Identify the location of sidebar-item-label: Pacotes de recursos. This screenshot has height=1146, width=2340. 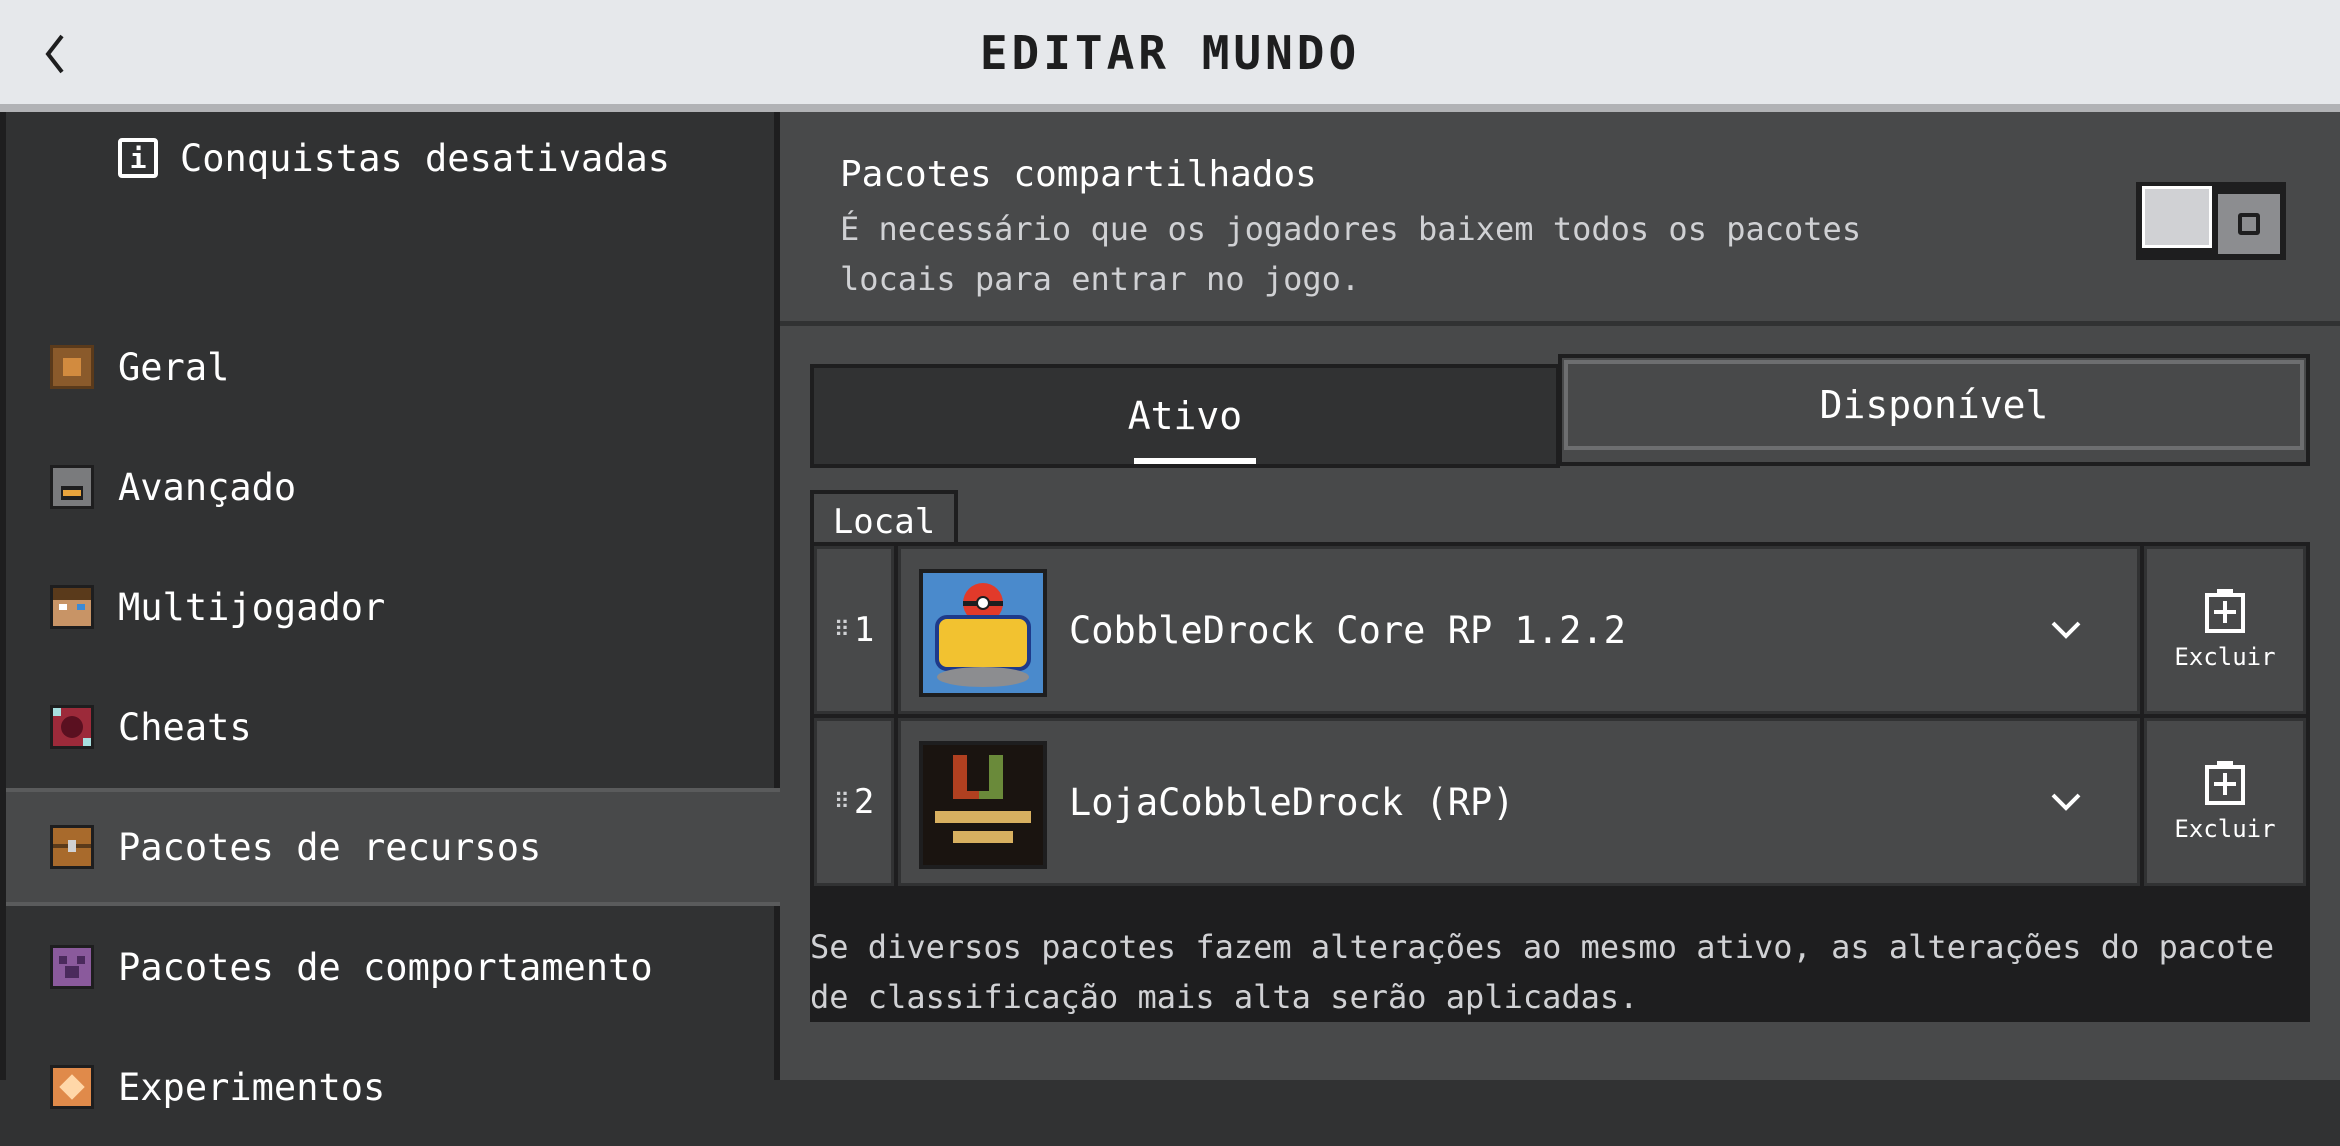
(330, 847).